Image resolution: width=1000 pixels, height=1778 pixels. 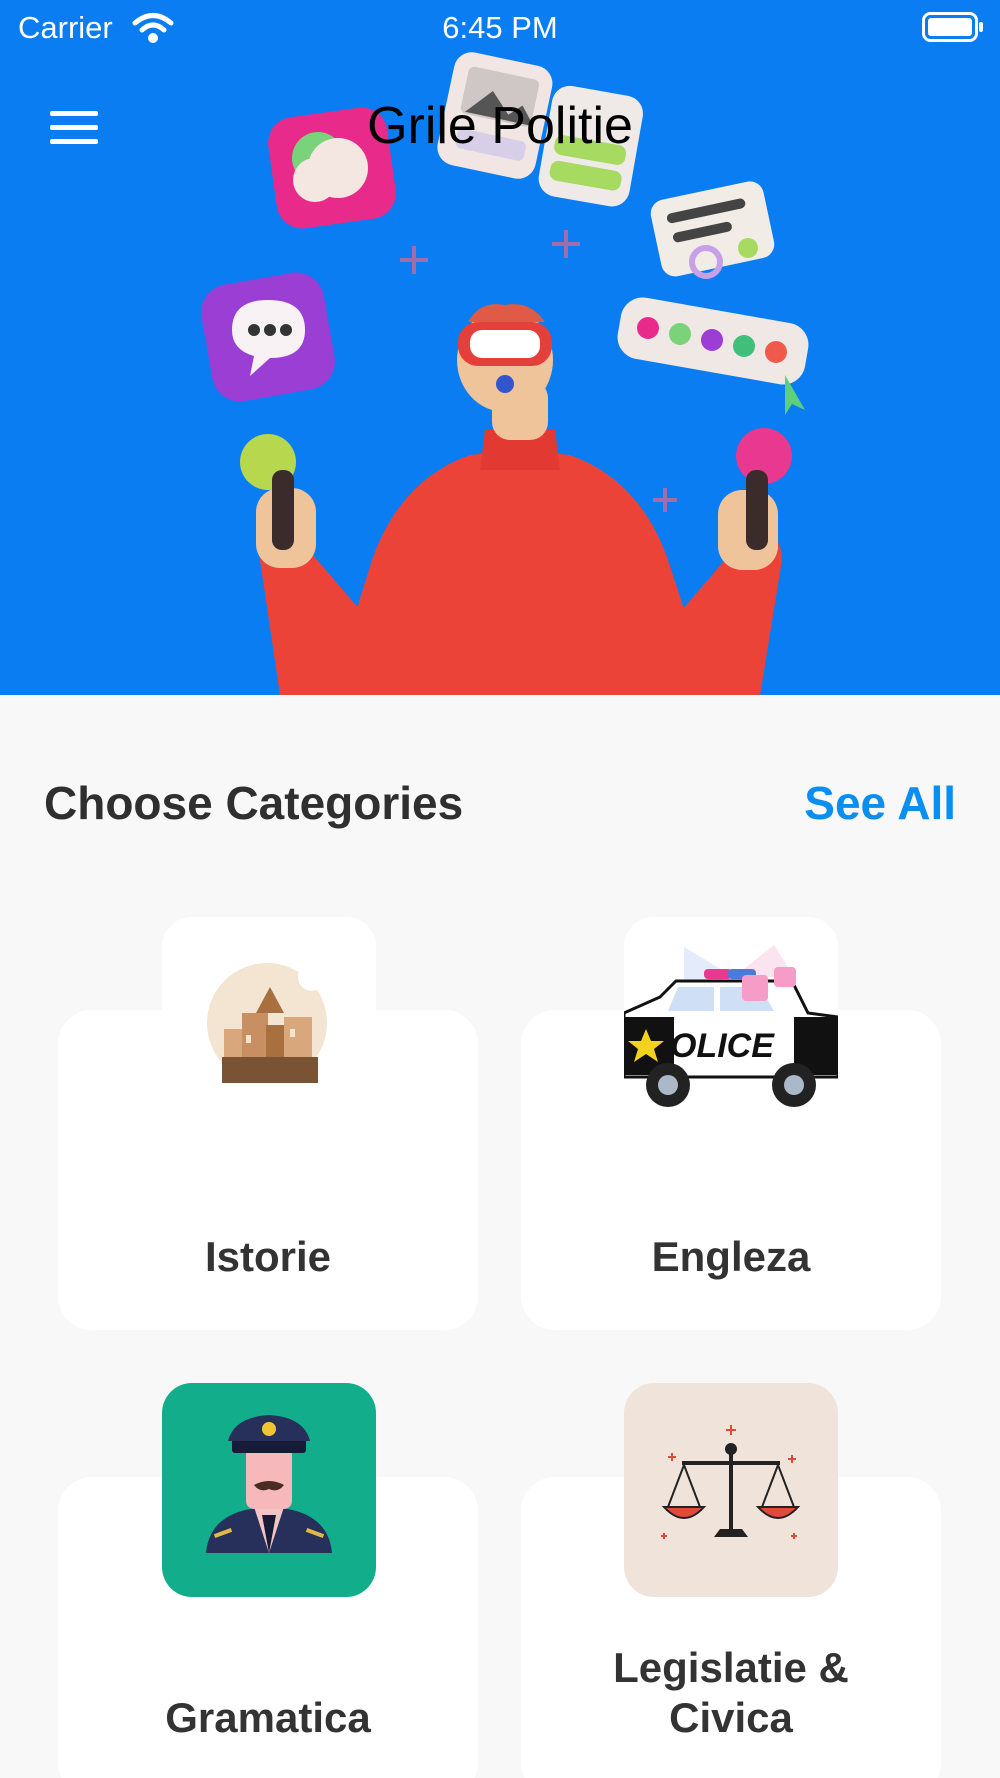 I want to click on slider-card-icon, so click(x=712, y=230).